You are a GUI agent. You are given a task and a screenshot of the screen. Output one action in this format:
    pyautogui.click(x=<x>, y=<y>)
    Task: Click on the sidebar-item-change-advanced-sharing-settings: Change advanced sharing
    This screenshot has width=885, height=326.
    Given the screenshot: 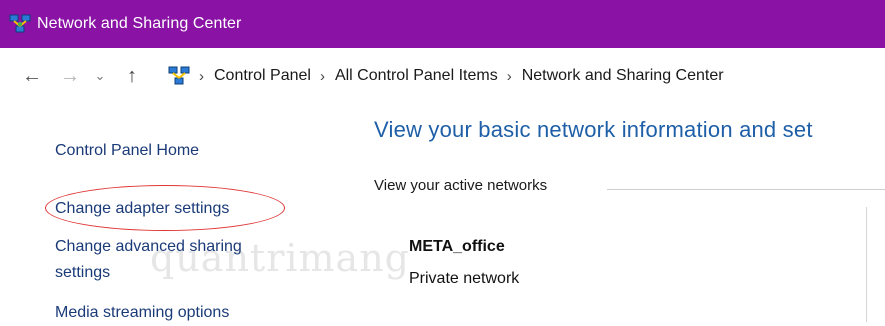 What is the action you would take?
    pyautogui.click(x=148, y=247)
    